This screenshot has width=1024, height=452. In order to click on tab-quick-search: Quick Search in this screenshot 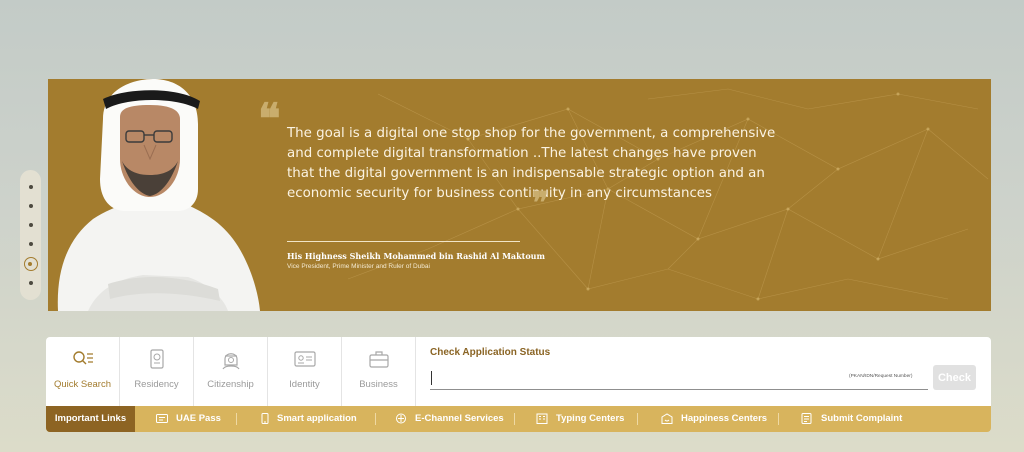, I will do `click(83, 371)`.